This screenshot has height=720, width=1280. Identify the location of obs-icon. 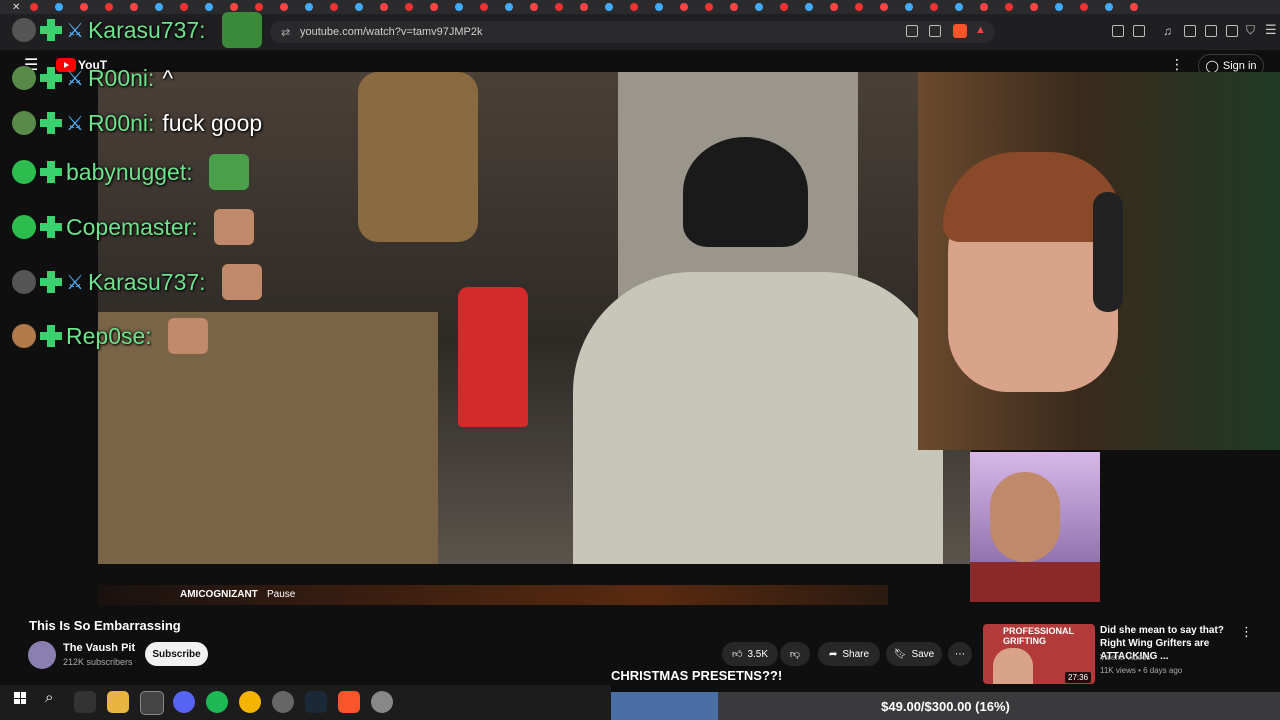
(152, 703).